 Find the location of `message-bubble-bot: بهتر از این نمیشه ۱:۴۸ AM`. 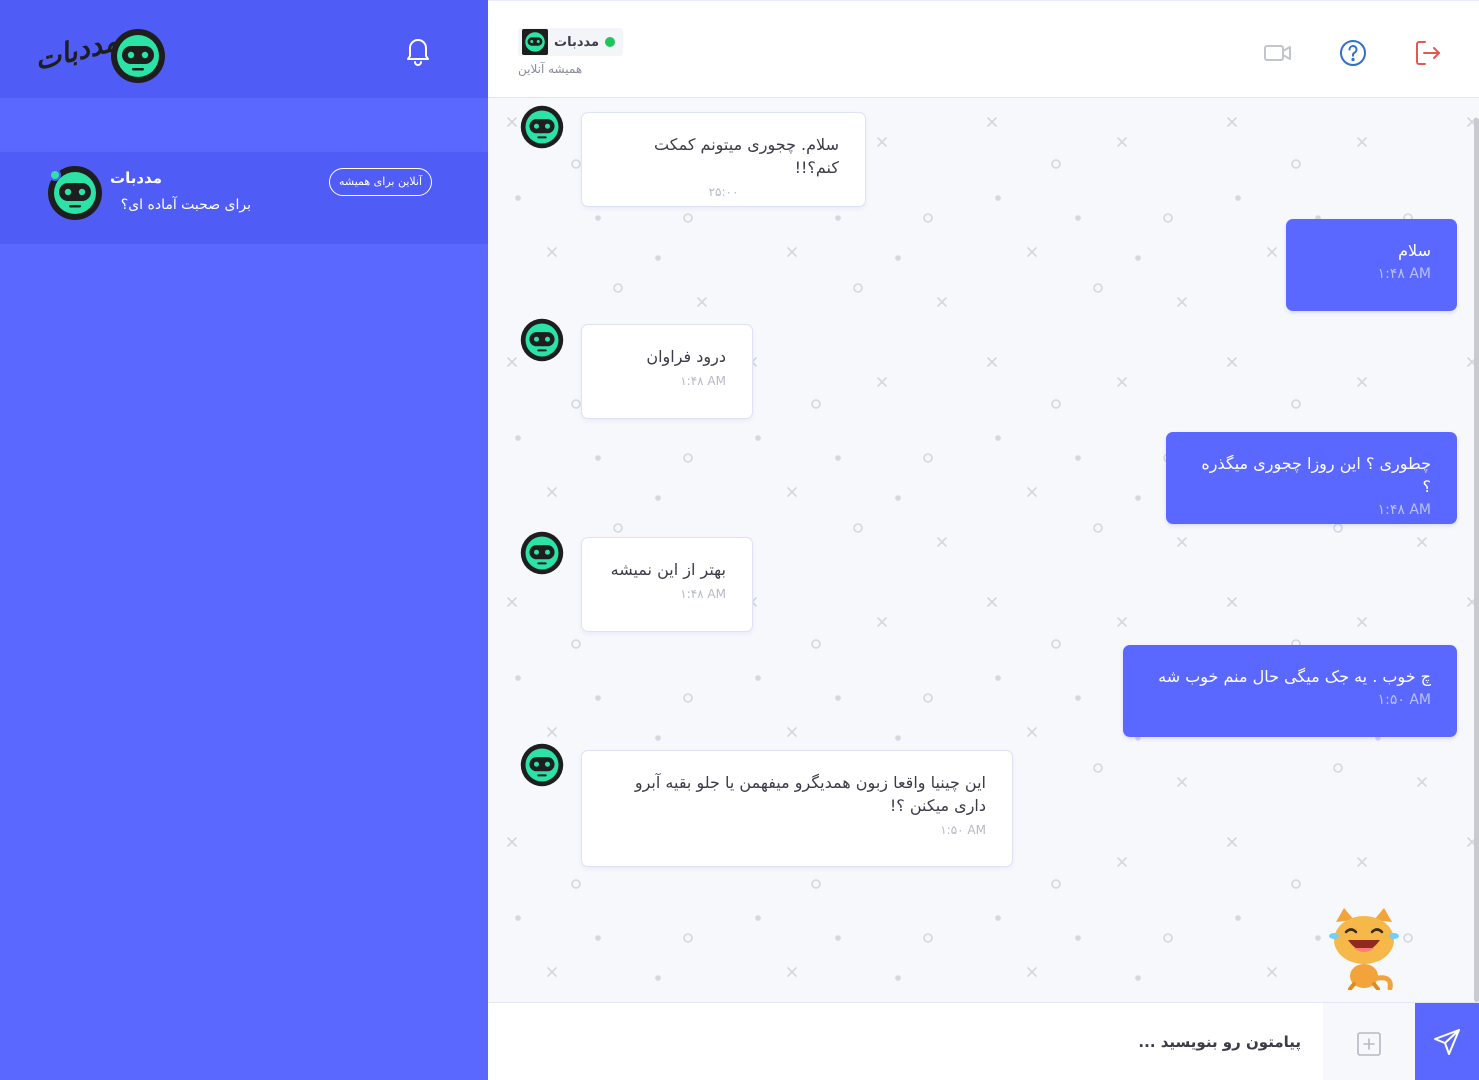

message-bubble-bot: بهتر از این نمیشه ۱:۴۸ AM is located at coordinates (667, 584).